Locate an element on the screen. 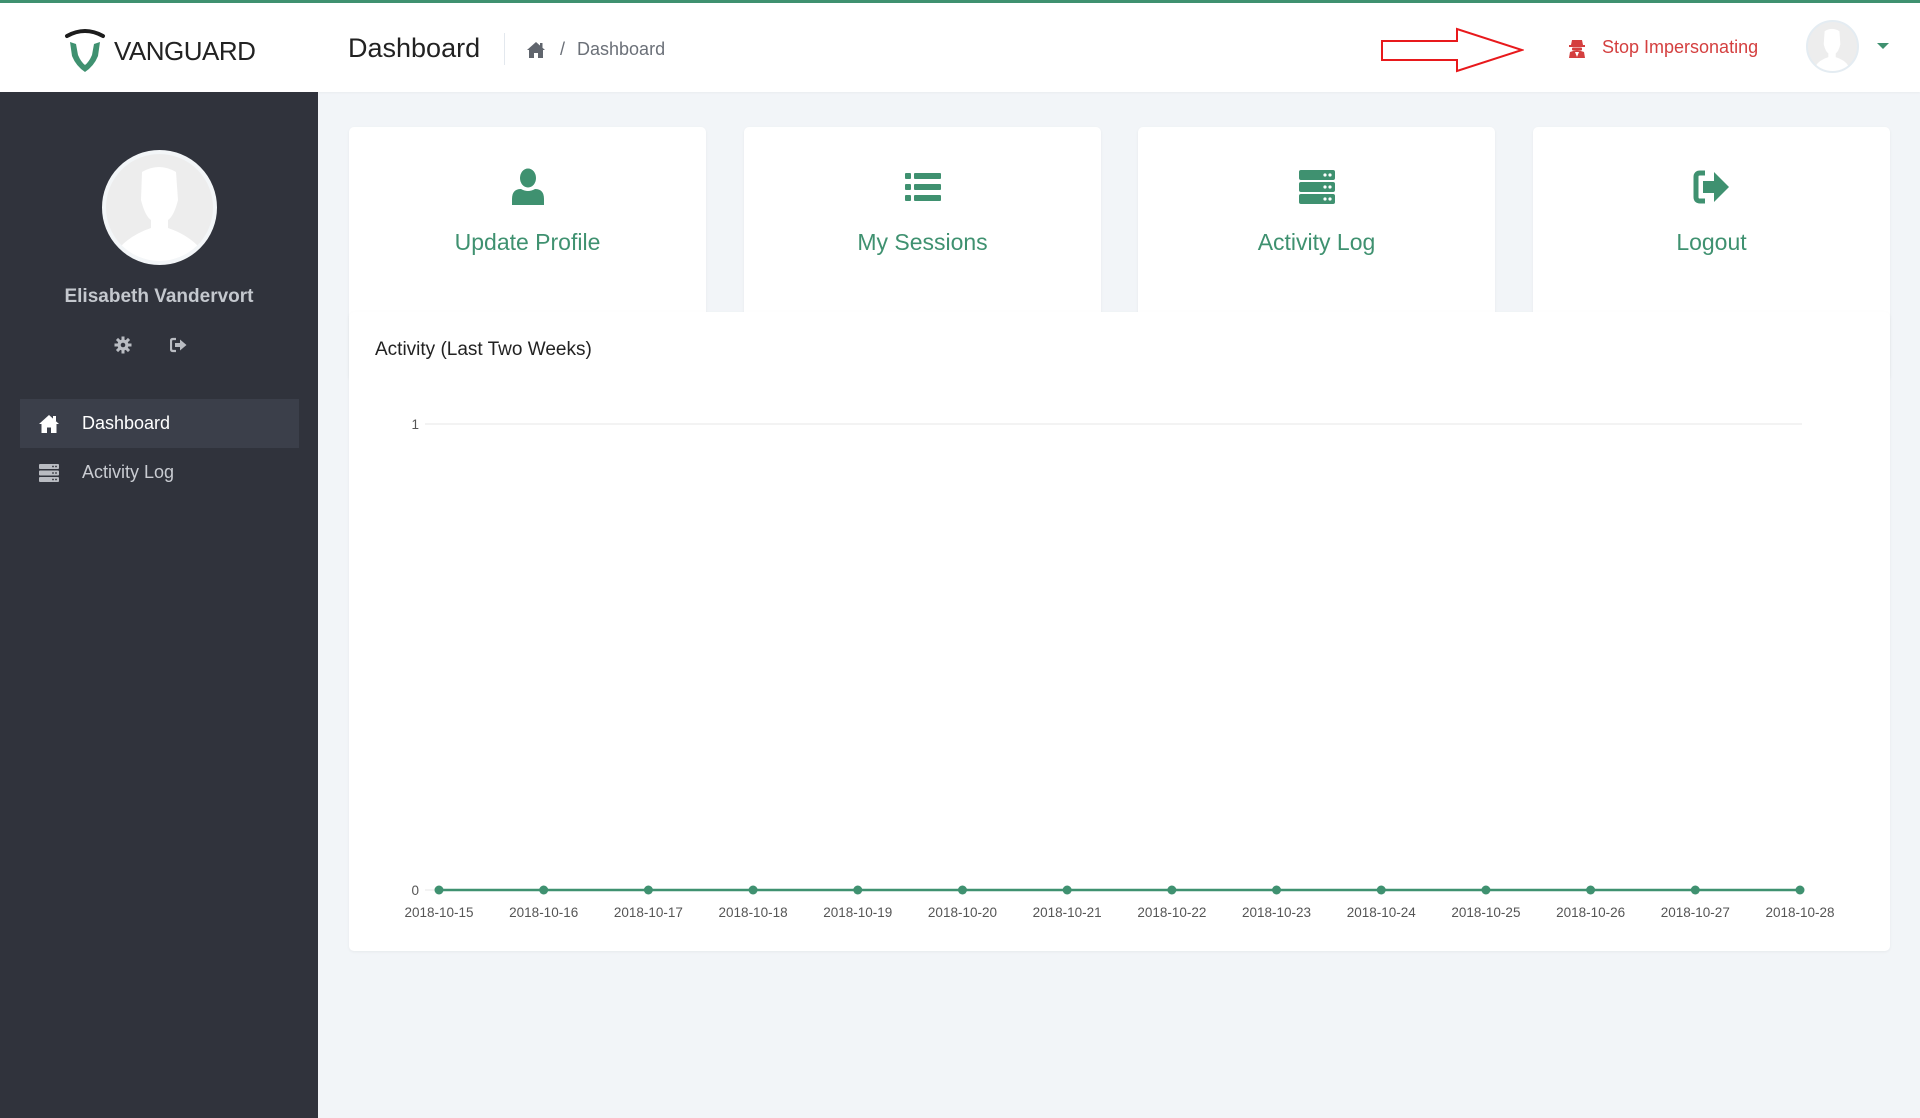 The height and width of the screenshot is (1118, 1920). x-tick-label: 2018-10-24 is located at coordinates (1382, 912).